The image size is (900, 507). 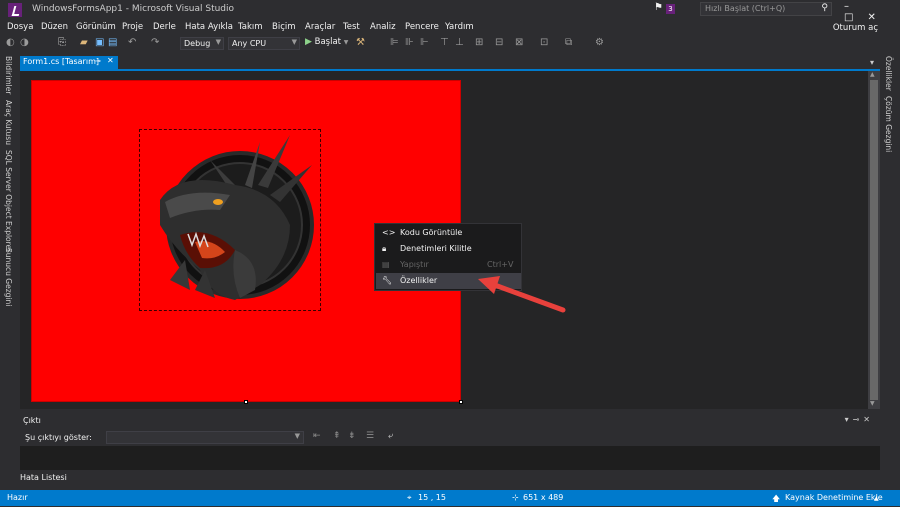 What do you see at coordinates (24, 43) in the screenshot?
I see `forward-icon: ◑` at bounding box center [24, 43].